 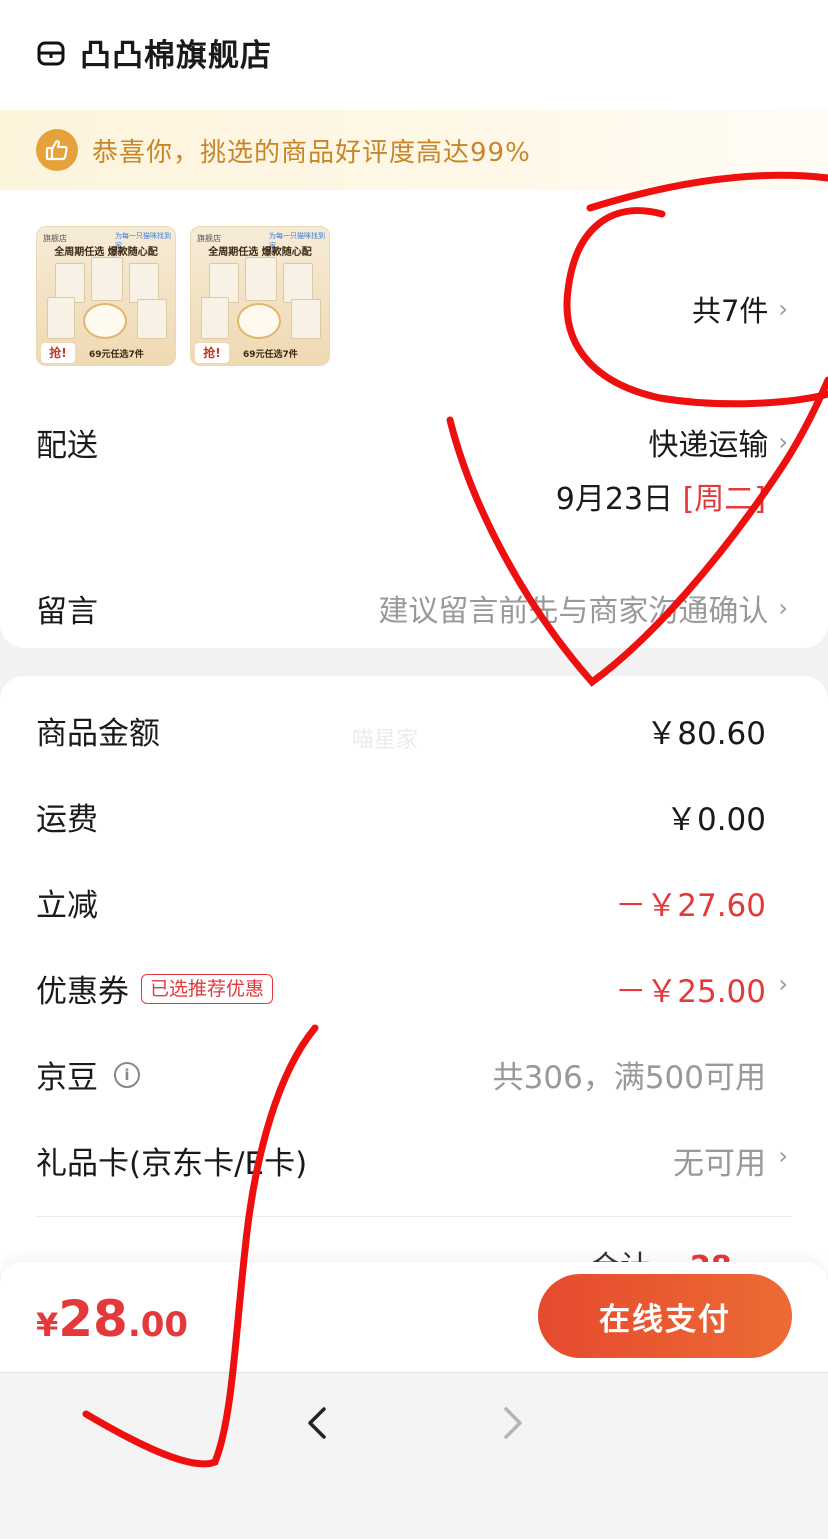 I want to click on checkout-bar: ¥ 28 .00 在线支付, so click(x=414, y=1317).